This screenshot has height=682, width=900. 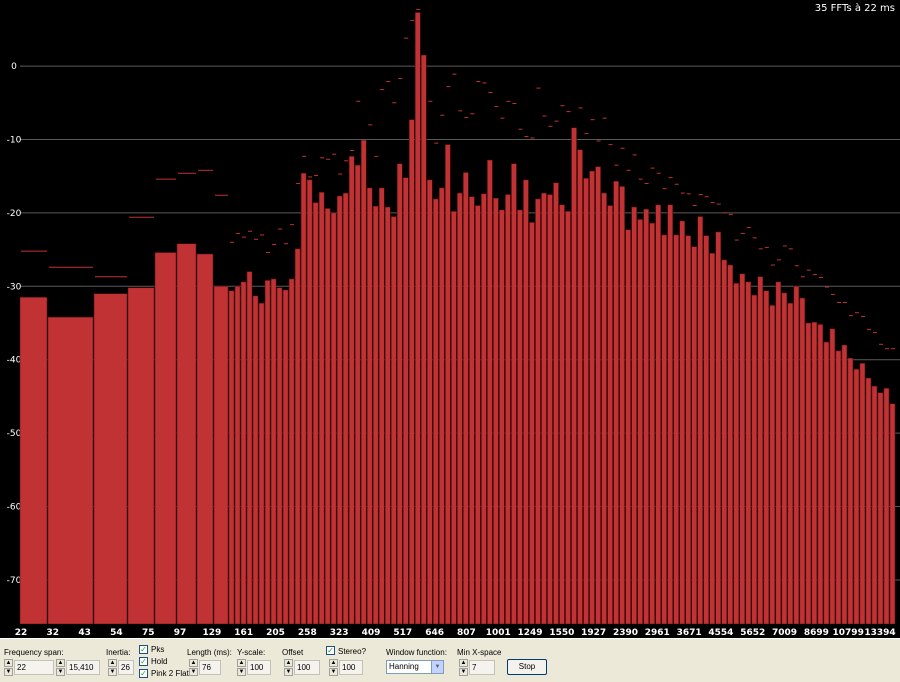 What do you see at coordinates (14, 214) in the screenshot?
I see `y-tick-label: -20` at bounding box center [14, 214].